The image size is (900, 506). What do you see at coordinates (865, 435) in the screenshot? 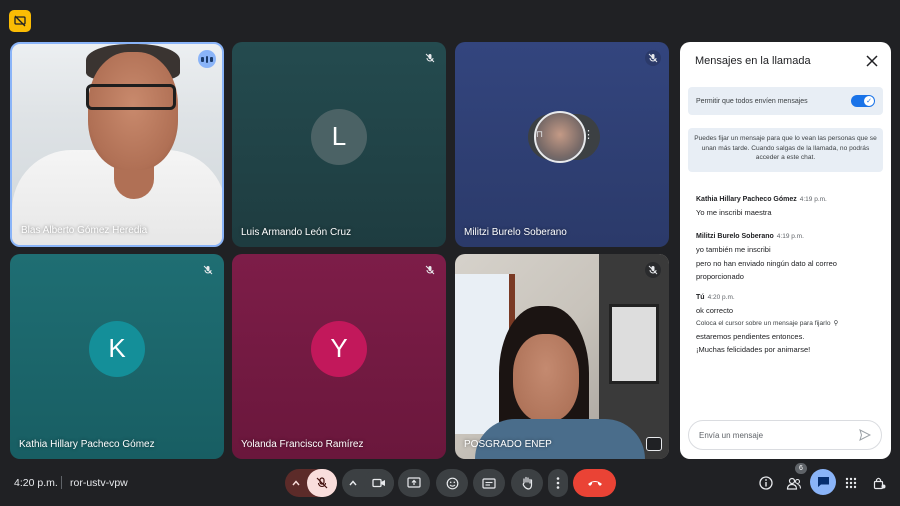
I see `send-icon` at bounding box center [865, 435].